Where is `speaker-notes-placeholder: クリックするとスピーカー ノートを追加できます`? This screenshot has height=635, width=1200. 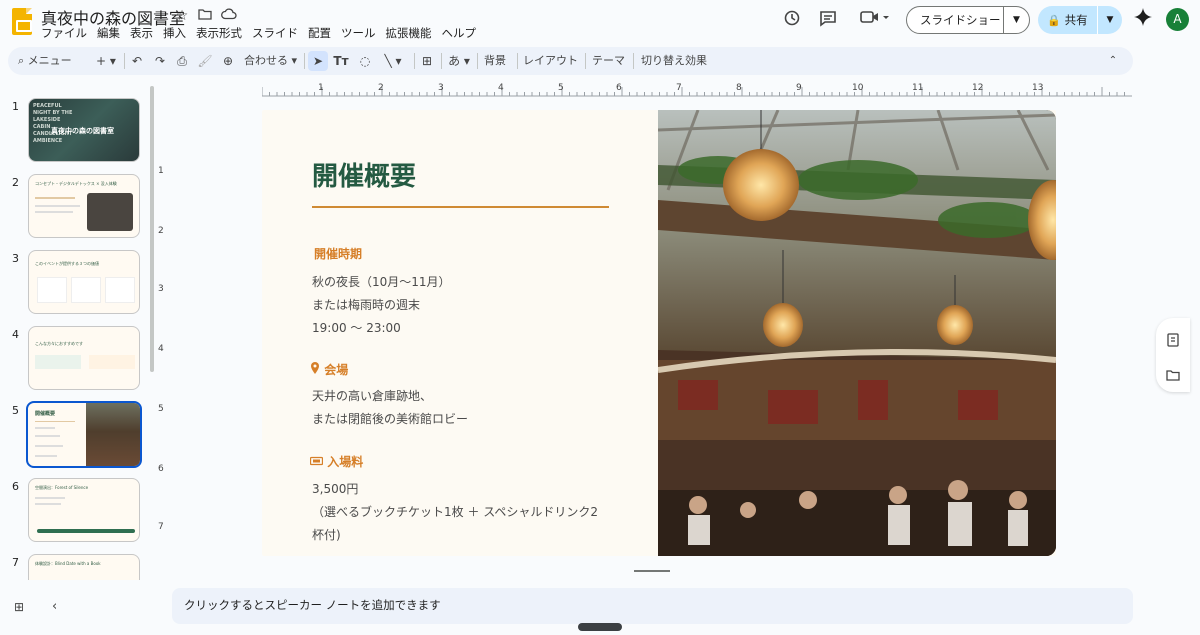 speaker-notes-placeholder: クリックするとスピーカー ノートを追加できます is located at coordinates (312, 605).